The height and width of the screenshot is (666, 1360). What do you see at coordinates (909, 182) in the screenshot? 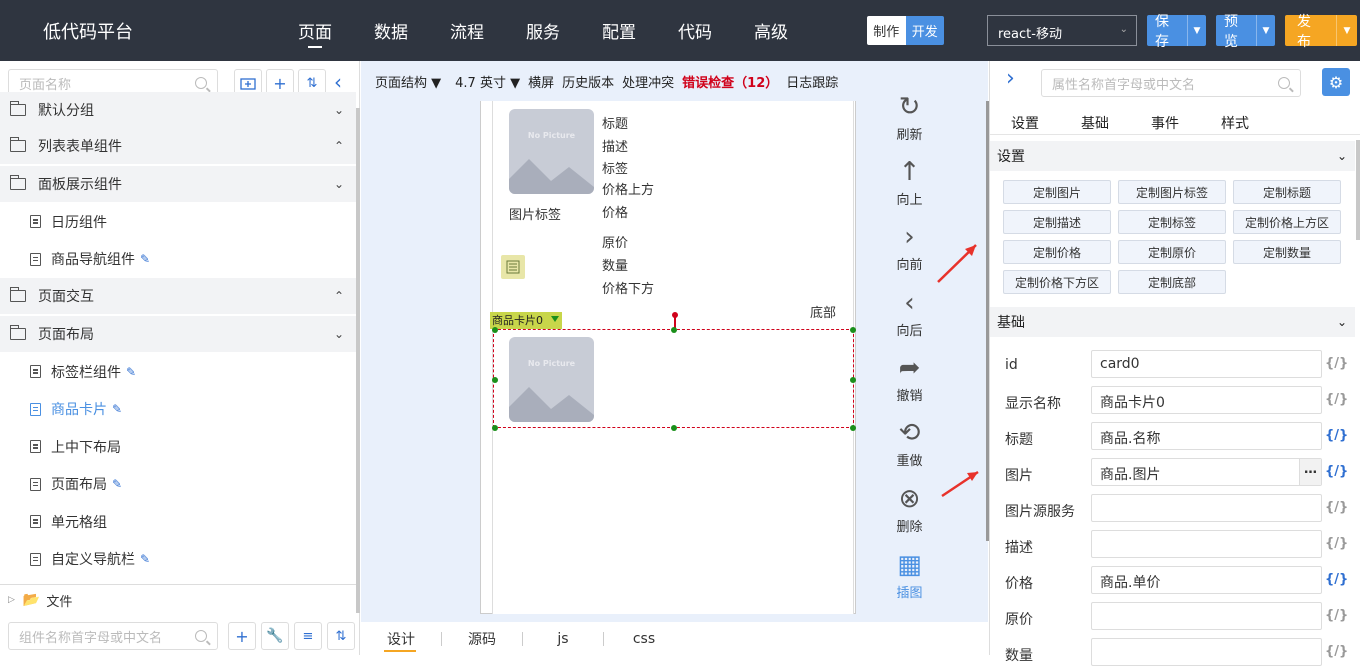
I see `move-up-button: ↑ 向上` at bounding box center [909, 182].